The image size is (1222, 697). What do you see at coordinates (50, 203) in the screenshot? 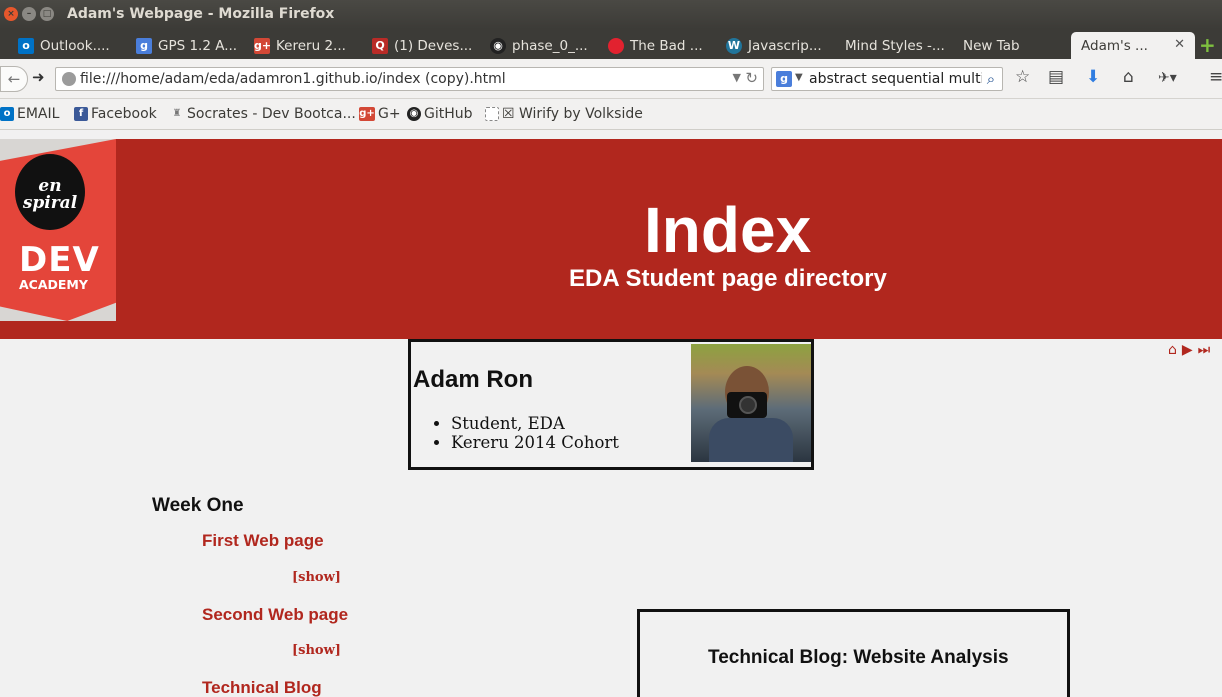
I see `logo-text-spiral: spiral` at bounding box center [50, 203].